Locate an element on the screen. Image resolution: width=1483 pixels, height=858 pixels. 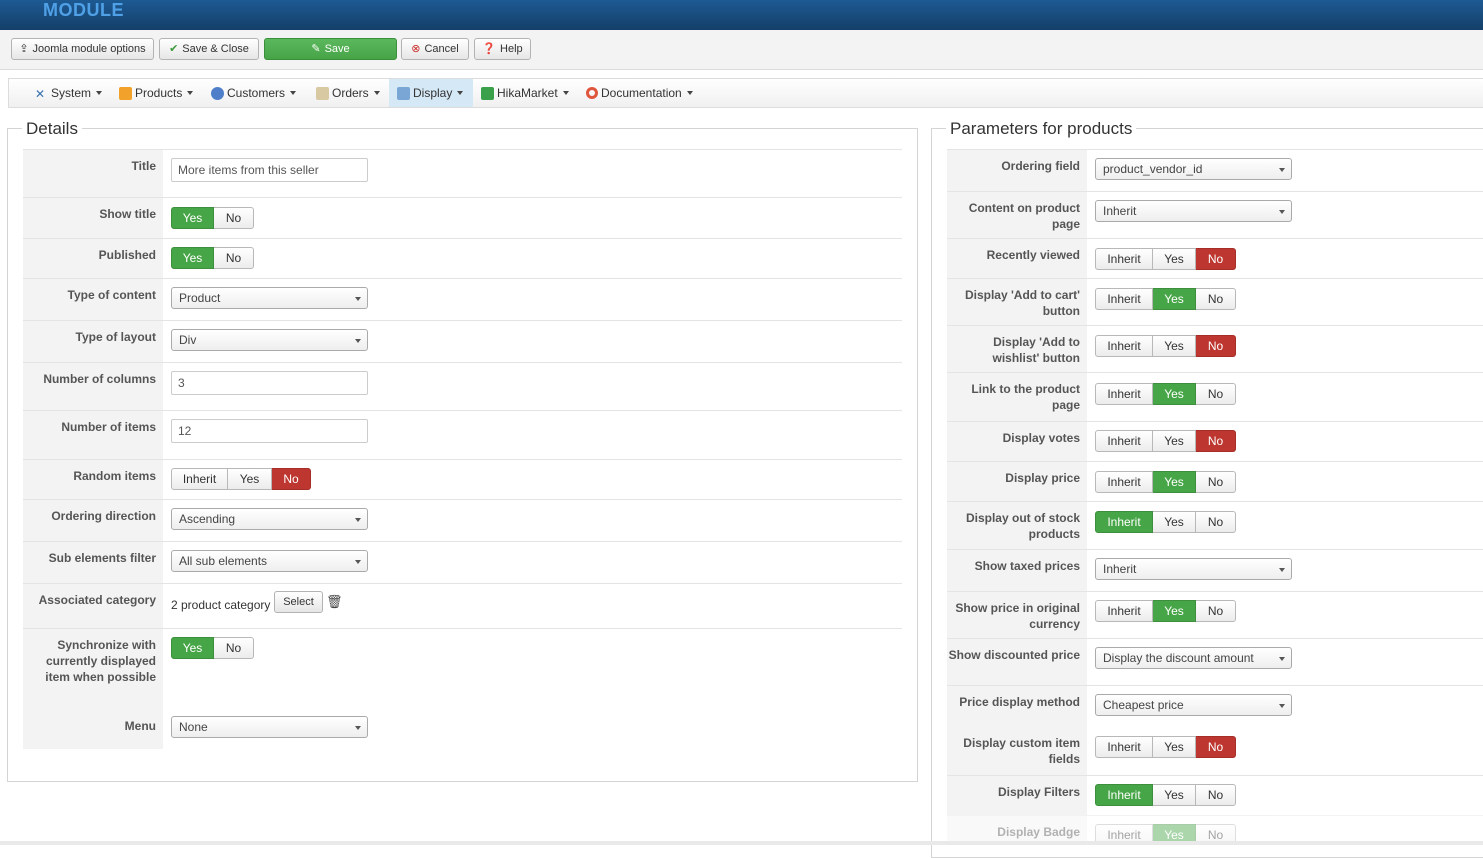
original-currency-no: No is located at coordinates (1216, 611).